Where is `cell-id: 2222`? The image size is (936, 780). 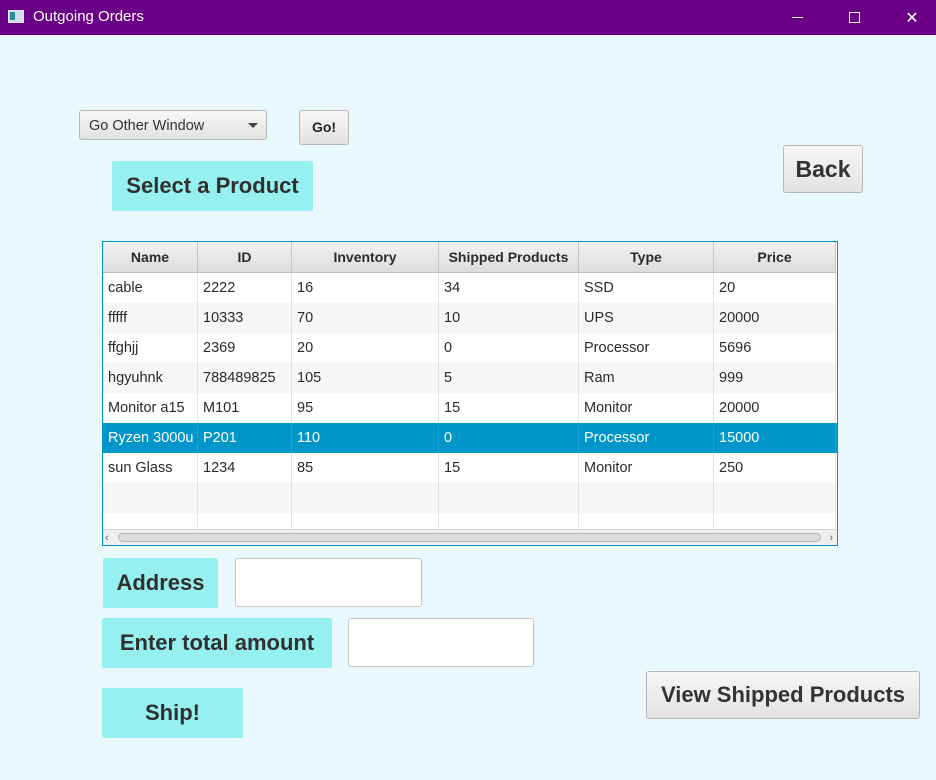
cell-id: 2222 is located at coordinates (245, 288).